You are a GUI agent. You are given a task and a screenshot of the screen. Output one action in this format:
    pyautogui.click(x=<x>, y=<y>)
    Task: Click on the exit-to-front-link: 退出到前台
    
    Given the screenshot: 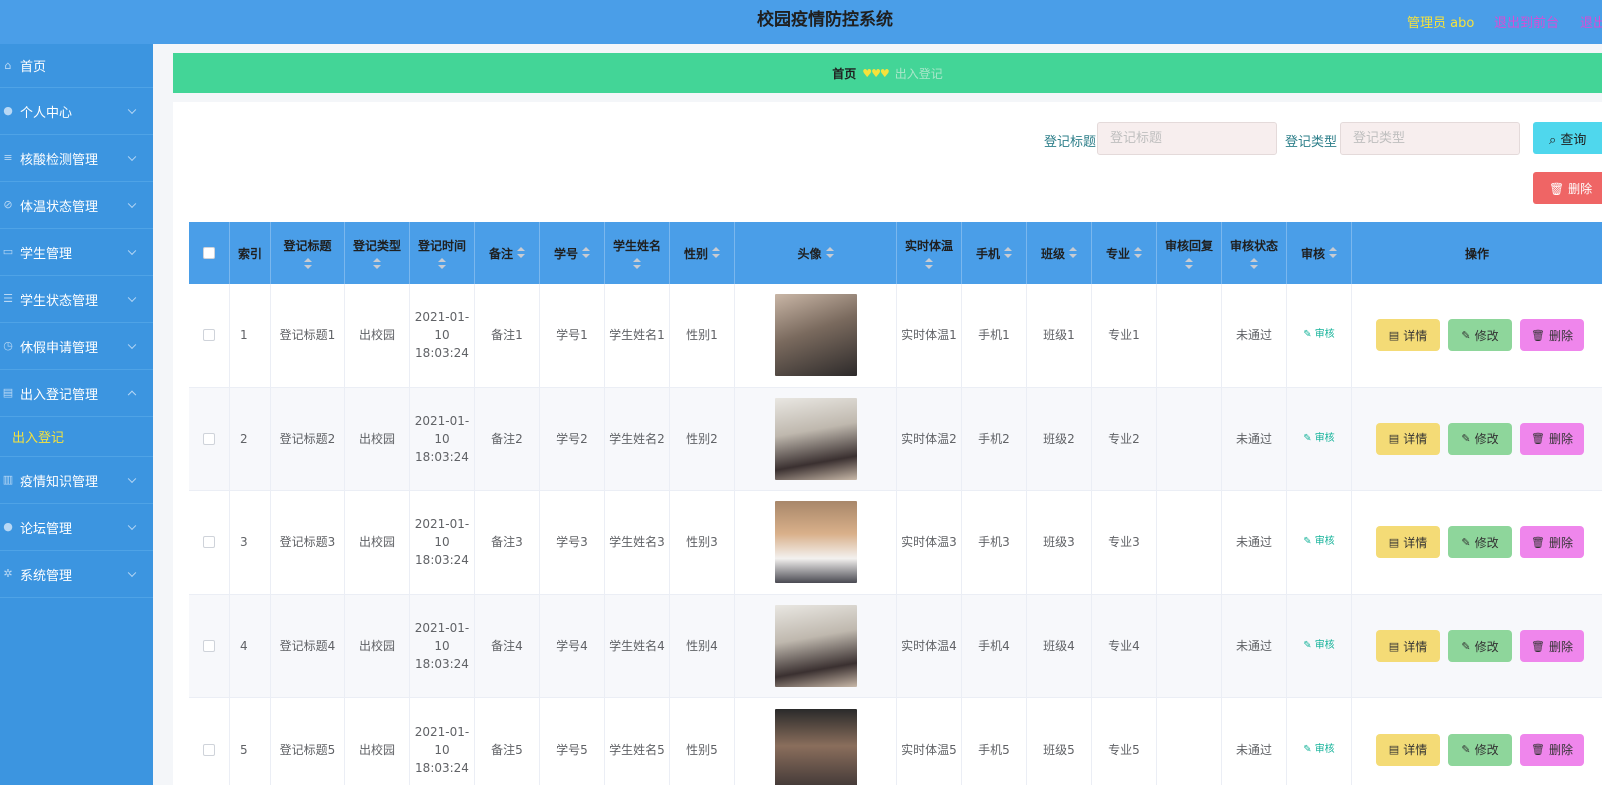 What is the action you would take?
    pyautogui.click(x=1526, y=21)
    